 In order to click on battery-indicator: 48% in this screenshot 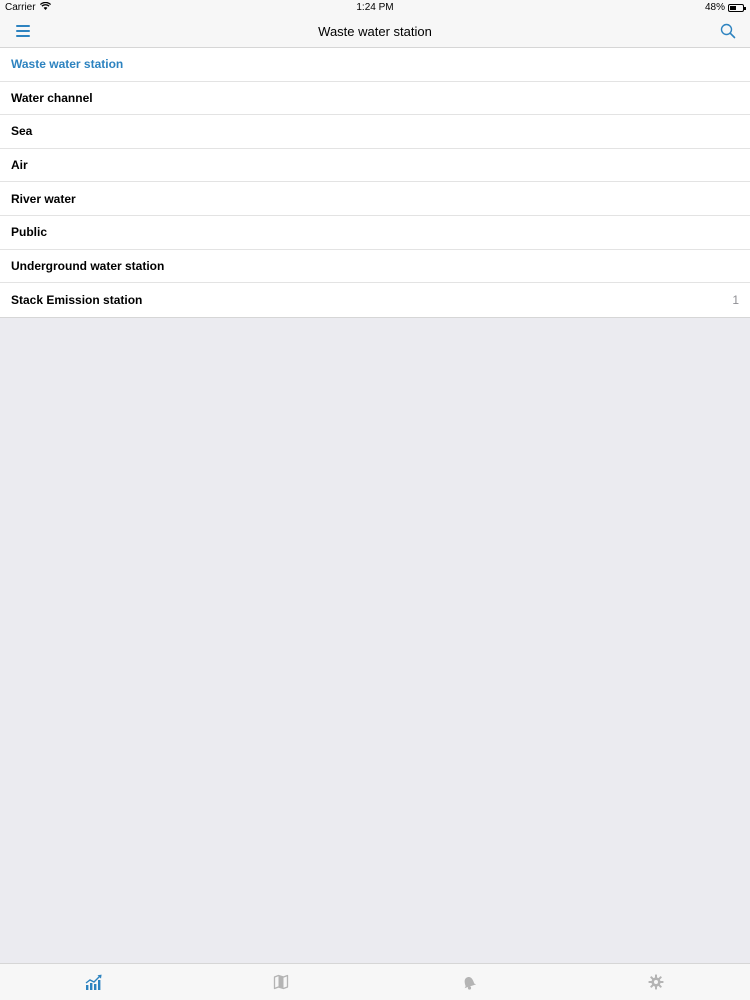, I will do `click(725, 7)`.